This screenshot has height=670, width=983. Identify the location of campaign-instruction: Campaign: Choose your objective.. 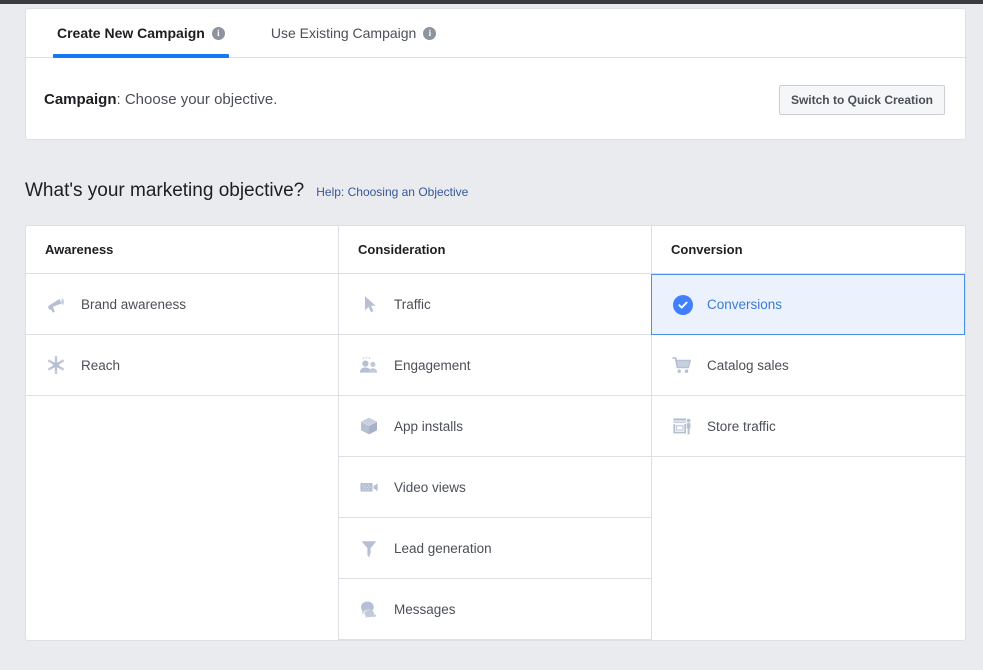
(160, 99).